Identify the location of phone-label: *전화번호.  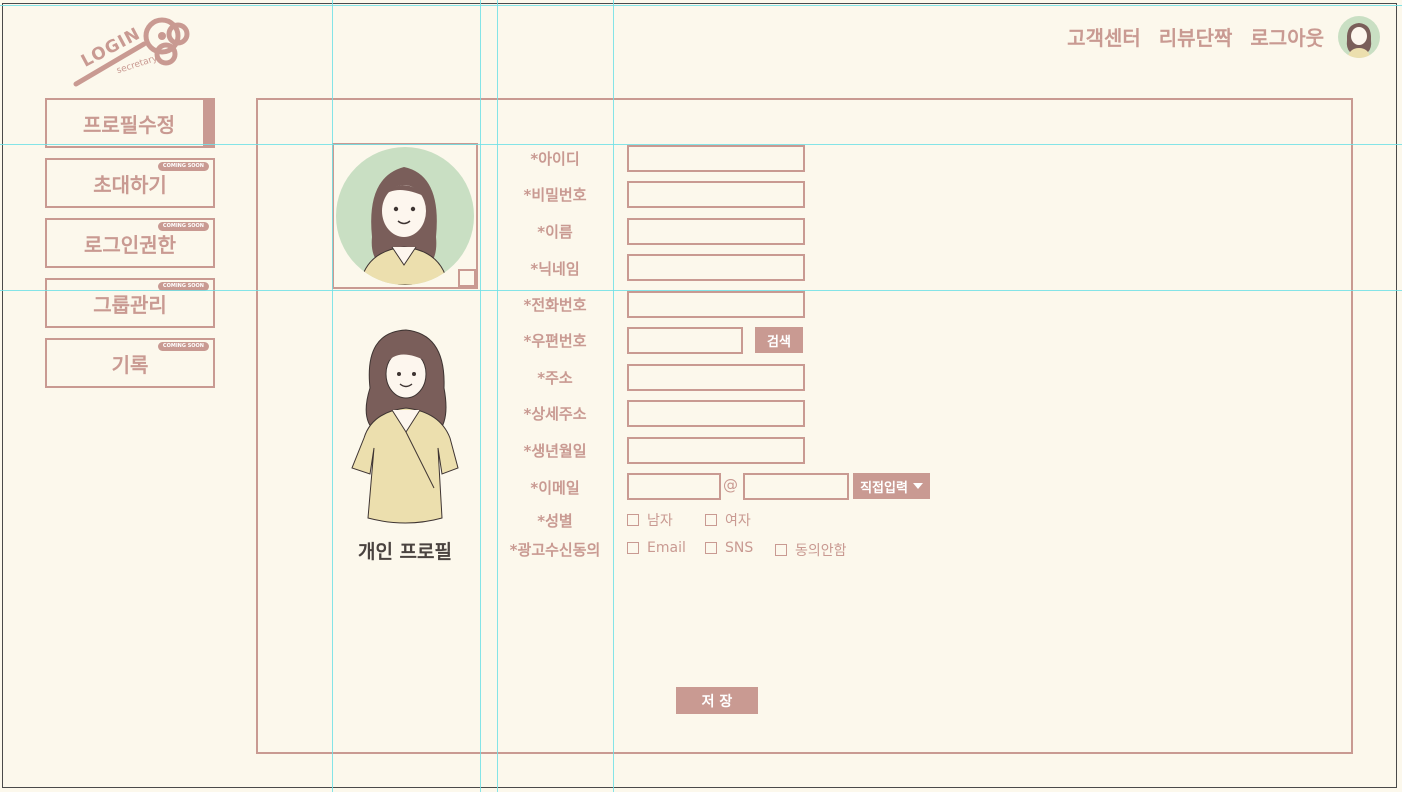
(555, 305).